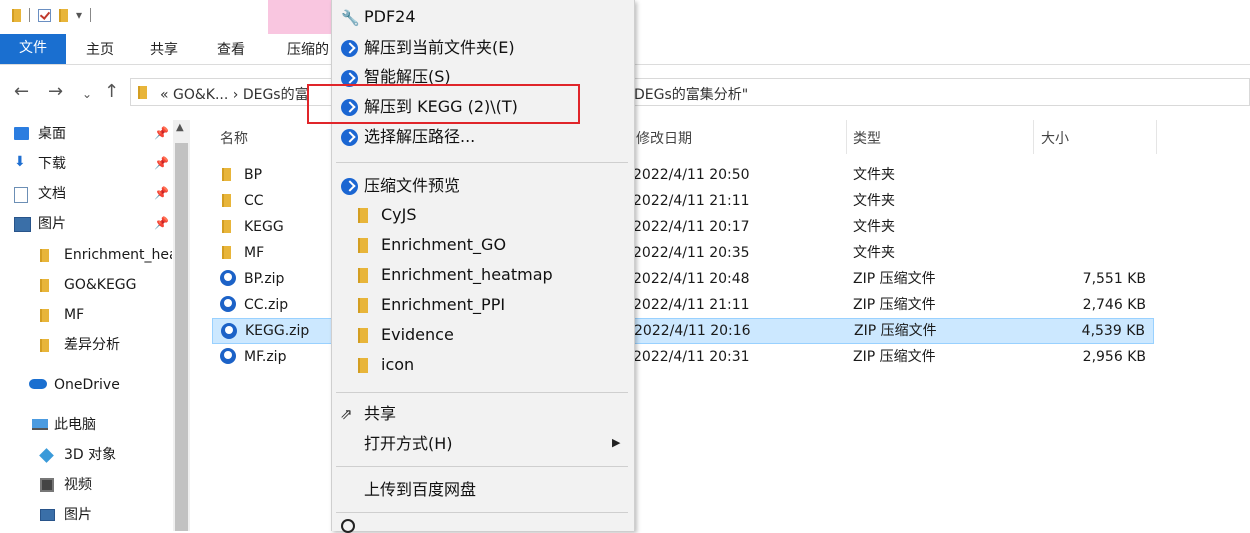 The image size is (1250, 533). Describe the element at coordinates (105, 255) in the screenshot. I see `sidebar-item-enrichment-heatmap: Enrichment_hea` at that location.